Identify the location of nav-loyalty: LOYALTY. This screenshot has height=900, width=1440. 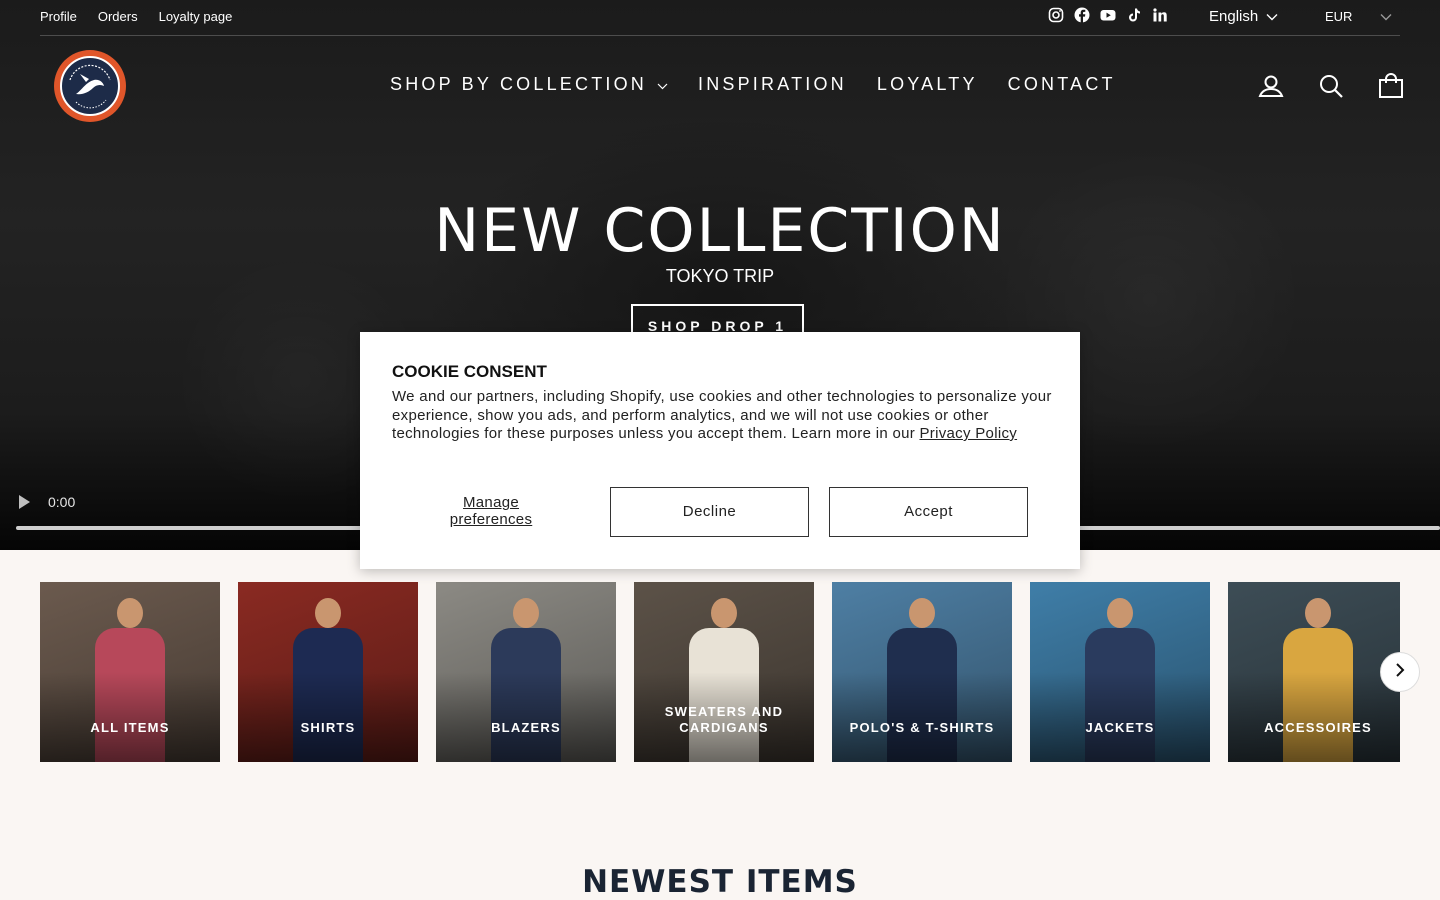
(927, 84).